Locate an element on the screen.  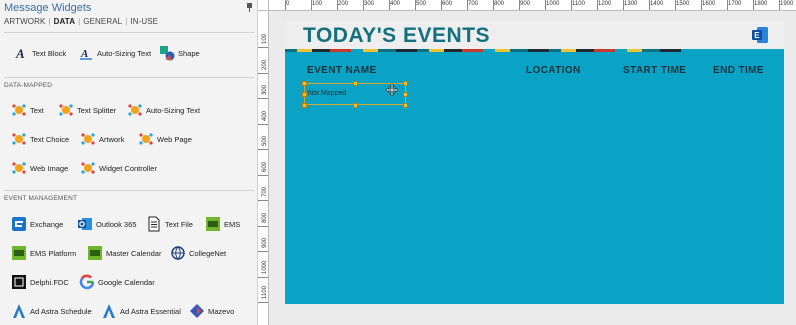
widget-data-auto-sizing-text: Auto-Sizing Text is located at coordinates (163, 110).